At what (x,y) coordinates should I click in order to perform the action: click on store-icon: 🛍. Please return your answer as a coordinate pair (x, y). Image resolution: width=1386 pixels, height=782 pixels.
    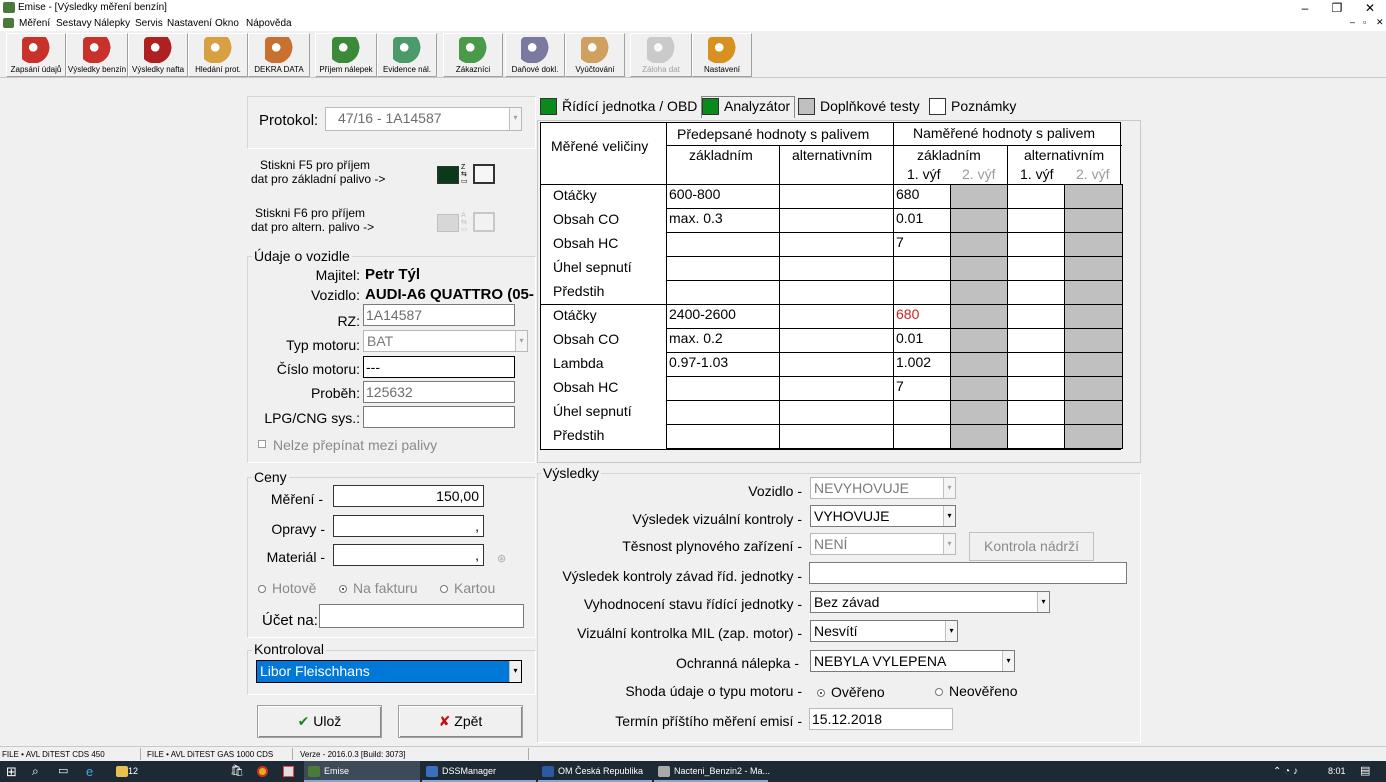
    Looking at the image, I should click on (237, 771).